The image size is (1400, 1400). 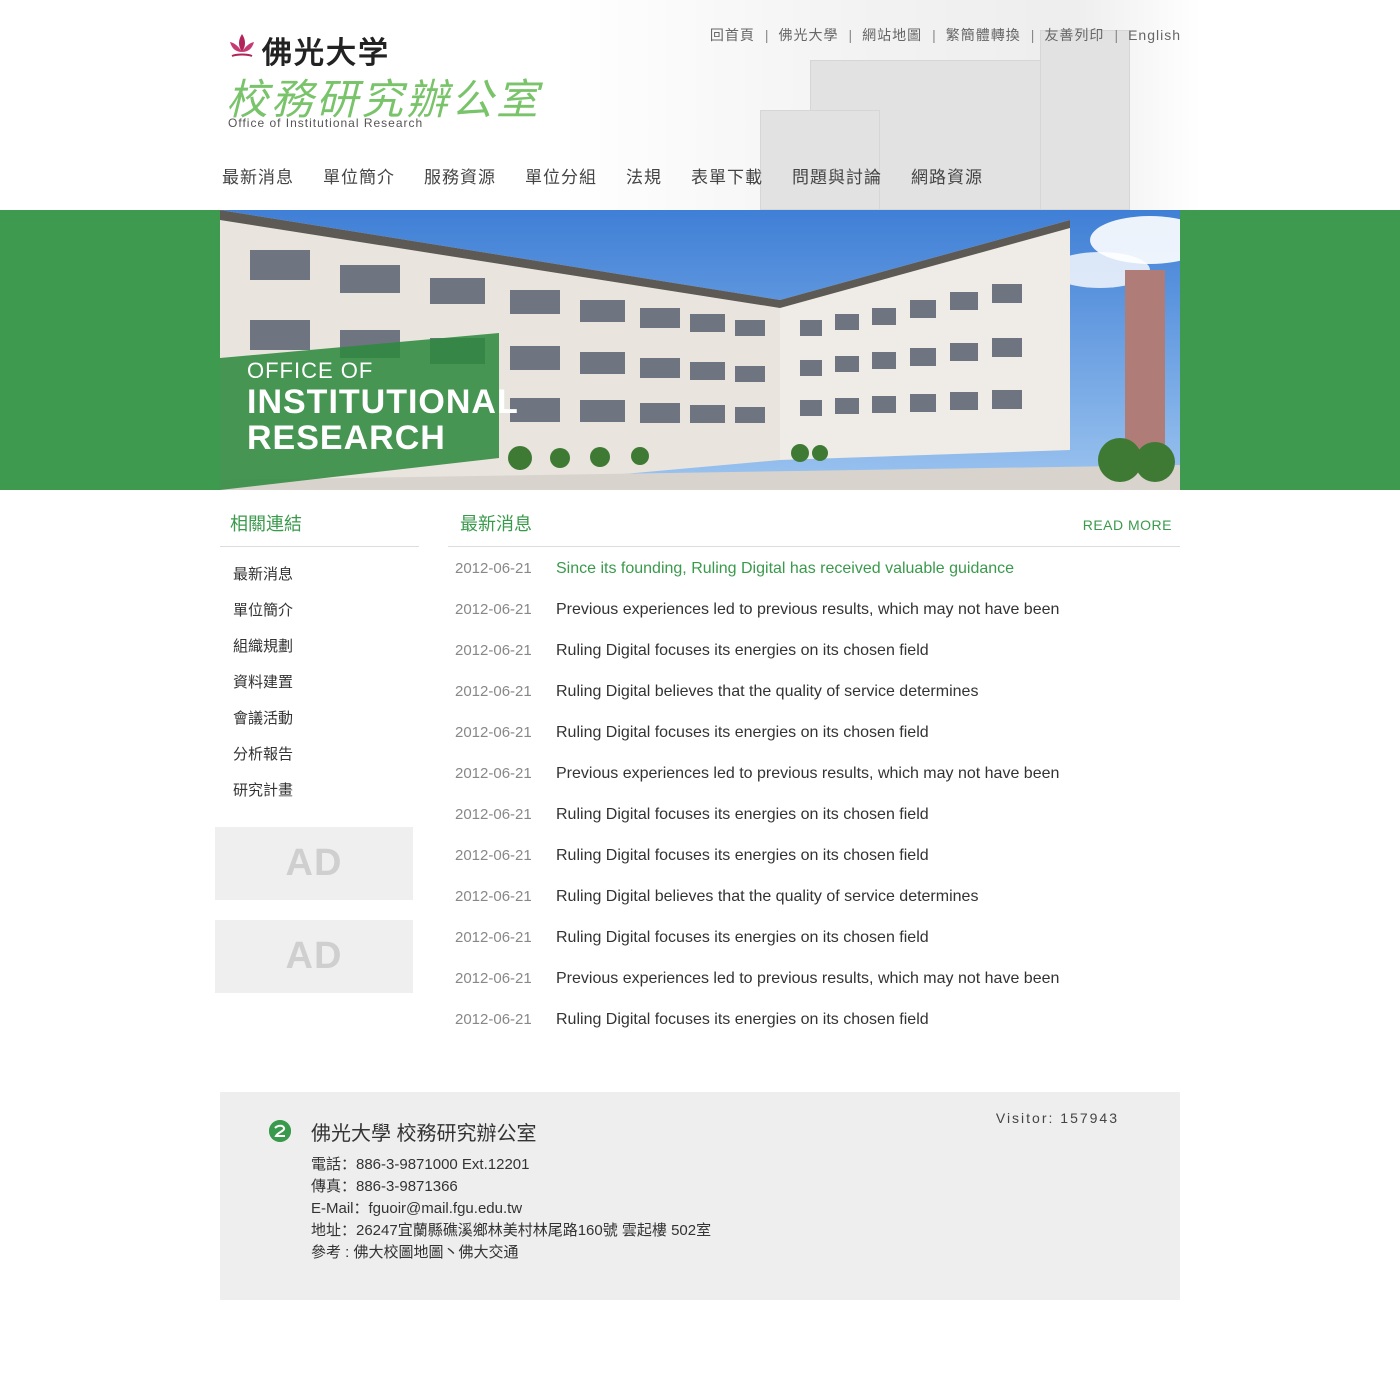 What do you see at coordinates (561, 175) in the screenshot?
I see `nav-item-divisions: 單位分組` at bounding box center [561, 175].